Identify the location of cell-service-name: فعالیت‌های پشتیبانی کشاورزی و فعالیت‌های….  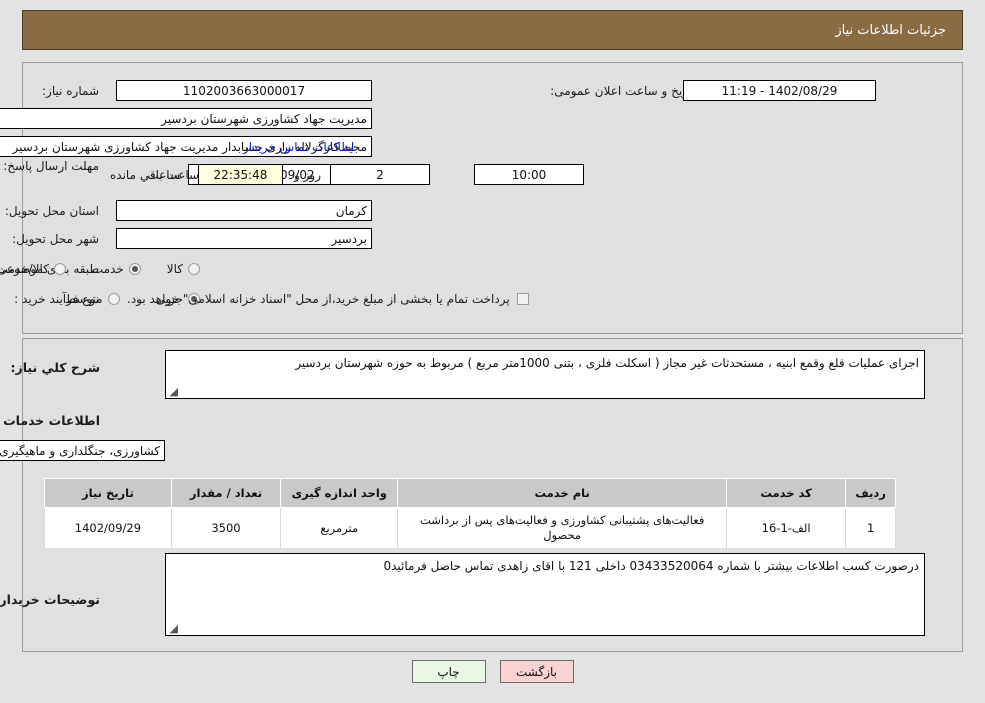
(562, 528).